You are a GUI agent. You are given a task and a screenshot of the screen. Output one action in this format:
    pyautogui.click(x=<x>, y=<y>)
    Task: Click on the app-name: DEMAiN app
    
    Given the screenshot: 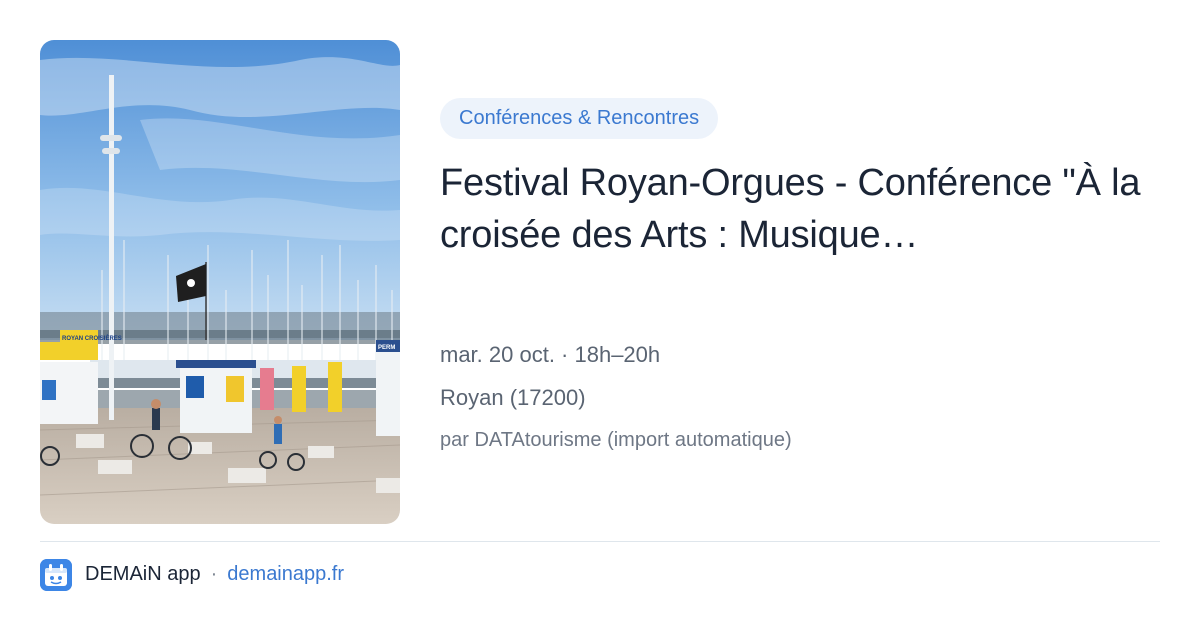 What is the action you would take?
    pyautogui.click(x=143, y=574)
    